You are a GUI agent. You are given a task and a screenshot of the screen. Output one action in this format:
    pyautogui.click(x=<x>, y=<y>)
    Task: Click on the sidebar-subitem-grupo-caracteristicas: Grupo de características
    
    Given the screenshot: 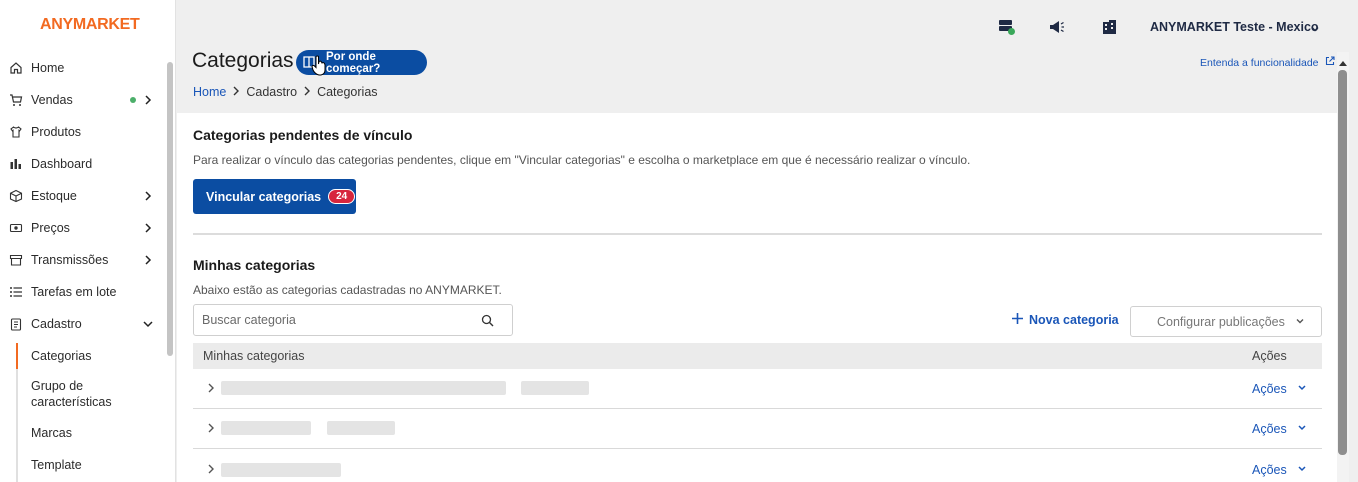 What is the action you would take?
    pyautogui.click(x=86, y=394)
    